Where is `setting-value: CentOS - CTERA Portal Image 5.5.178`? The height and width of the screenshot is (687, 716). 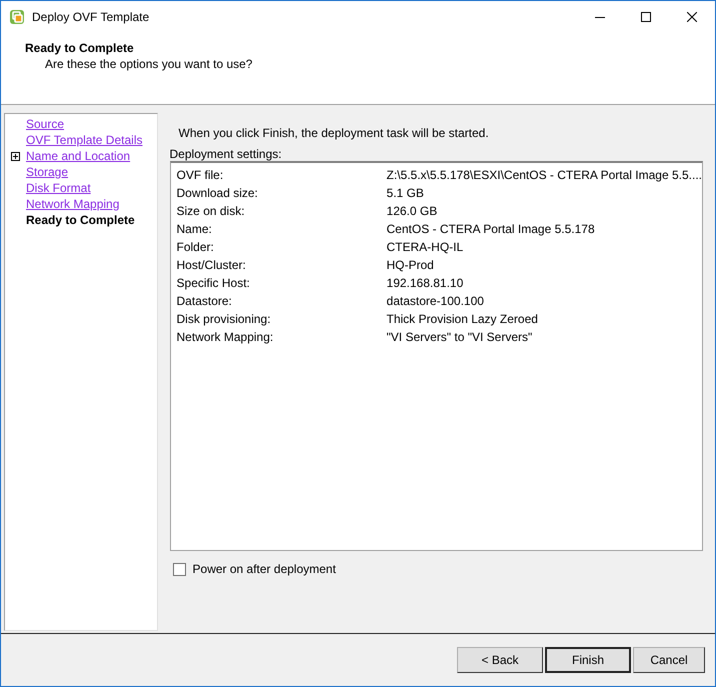 setting-value: CentOS - CTERA Portal Image 5.5.178 is located at coordinates (490, 229).